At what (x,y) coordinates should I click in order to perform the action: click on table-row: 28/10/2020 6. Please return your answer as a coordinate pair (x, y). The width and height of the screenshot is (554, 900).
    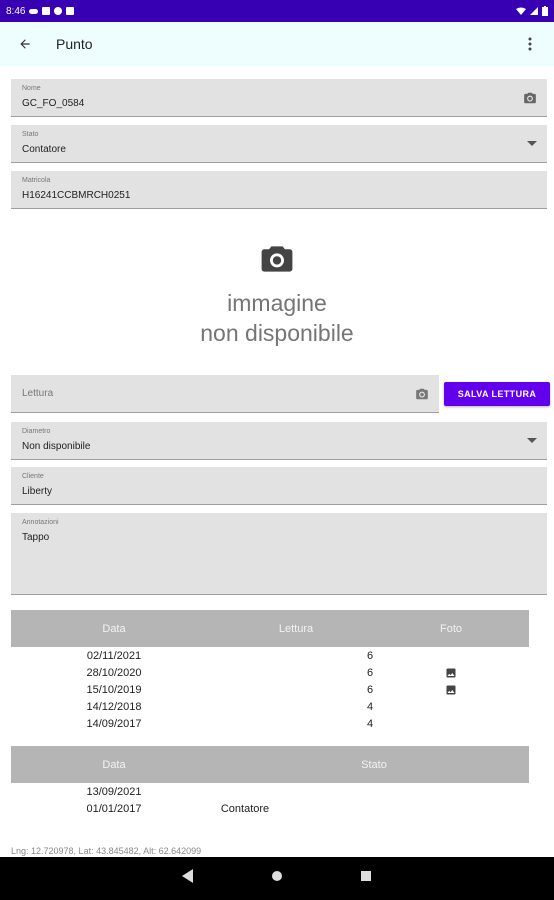
    Looking at the image, I should click on (277, 673).